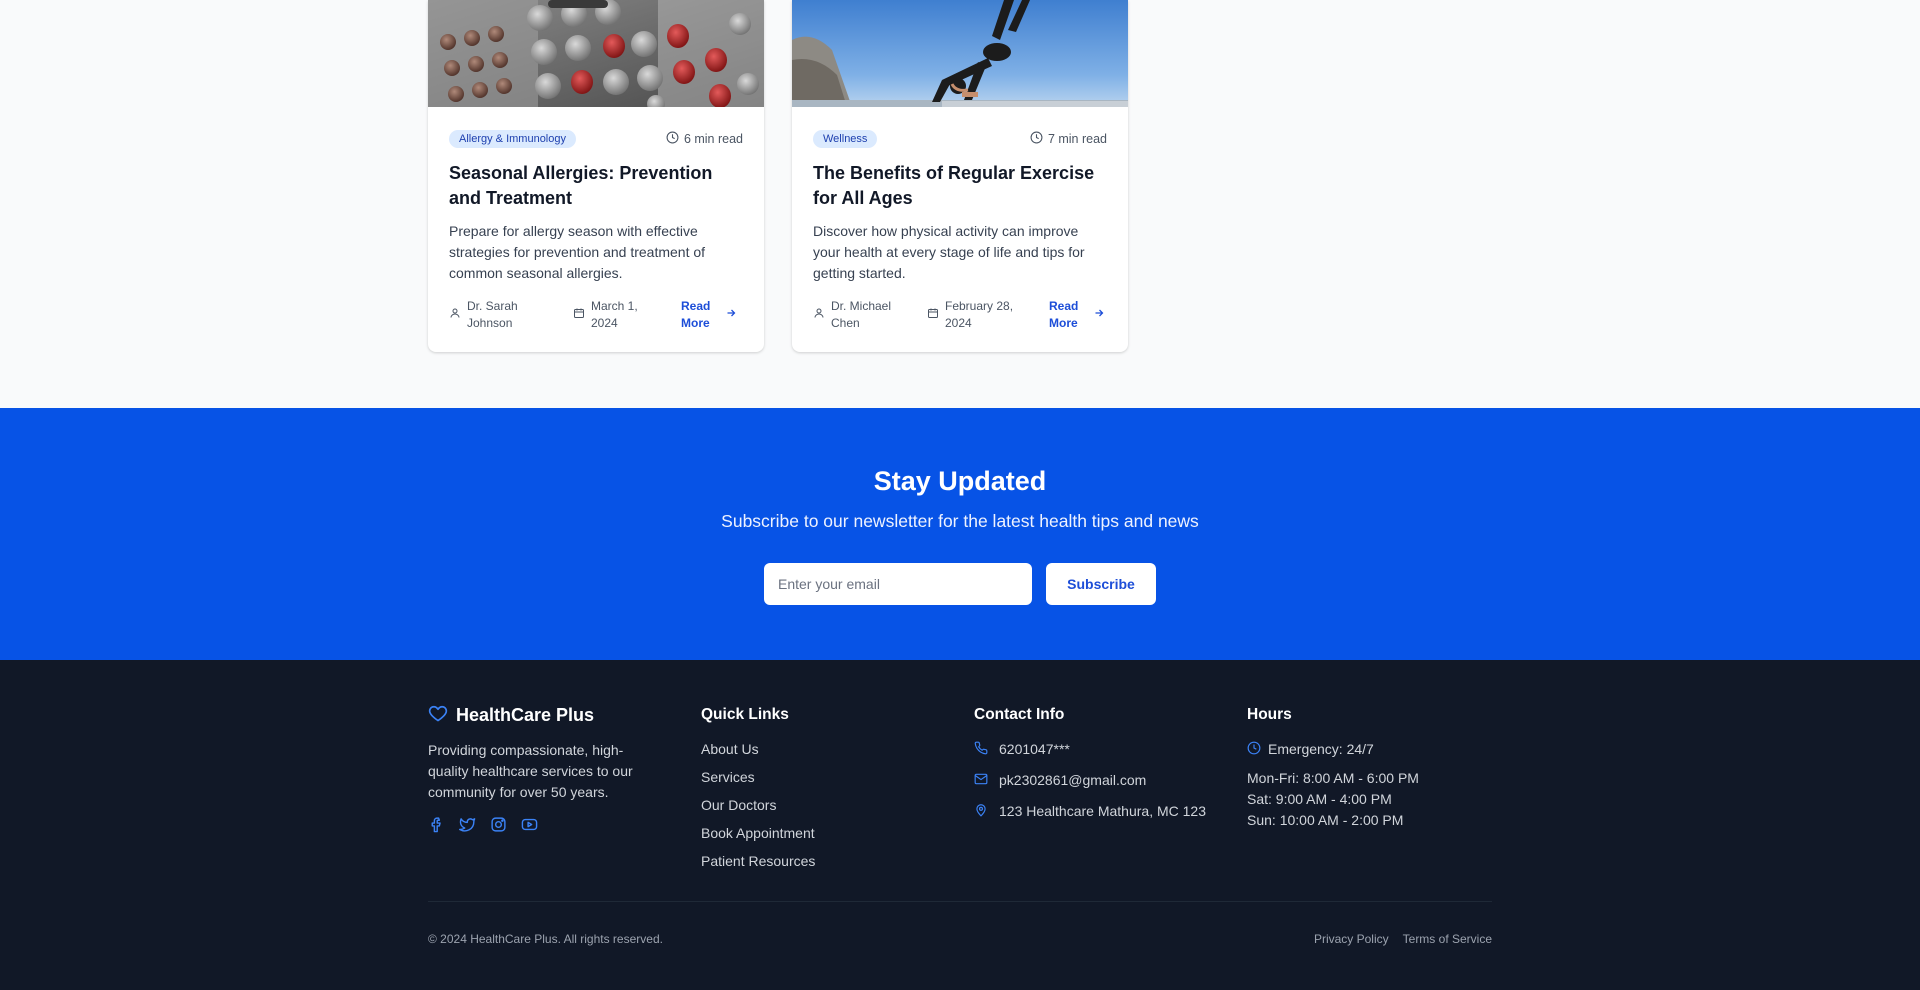 The image size is (1920, 990). Describe the element at coordinates (745, 714) in the screenshot. I see `quick-links-heading: Quick Links` at that location.